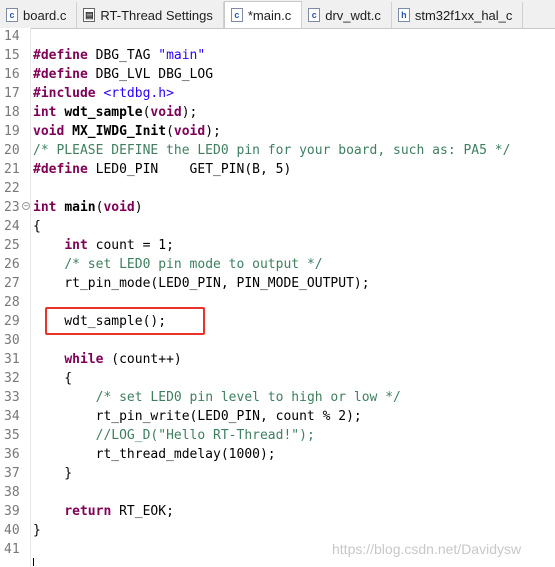 This screenshot has width=555, height=567. I want to click on line-number: 30, so click(12, 340).